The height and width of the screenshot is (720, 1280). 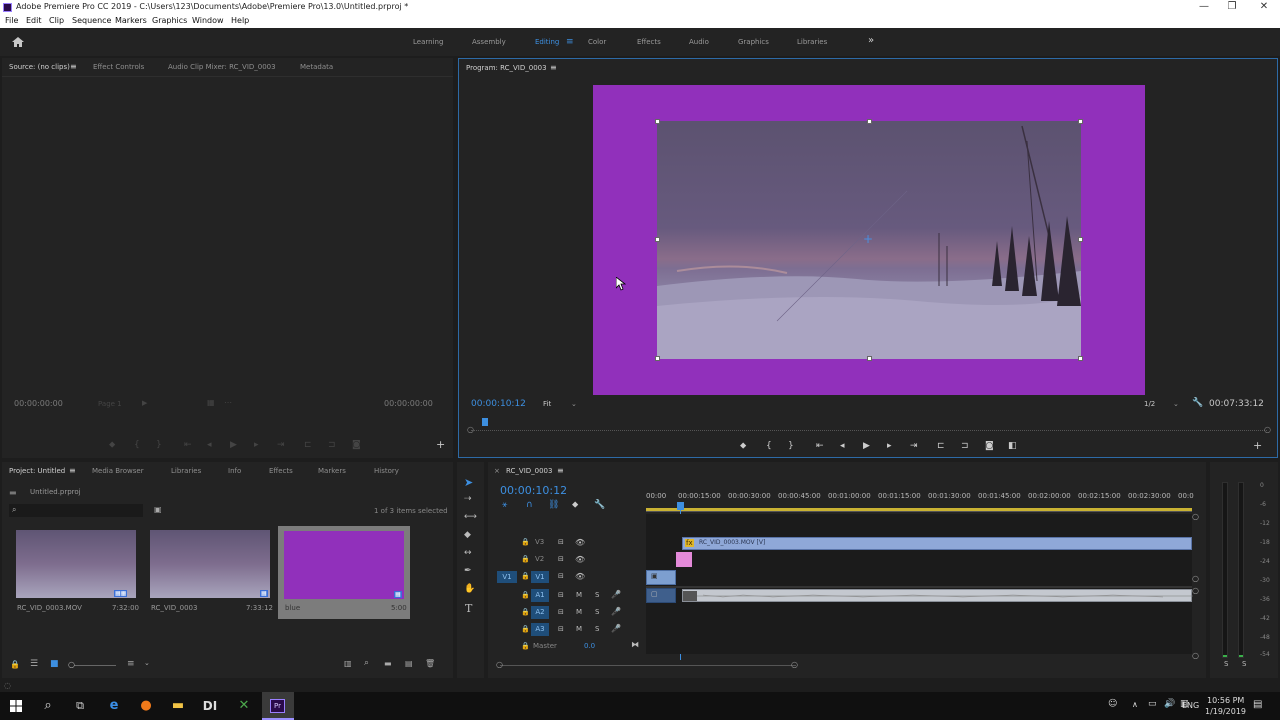 I want to click on scroll-end-handle: ○, so click(x=794, y=664).